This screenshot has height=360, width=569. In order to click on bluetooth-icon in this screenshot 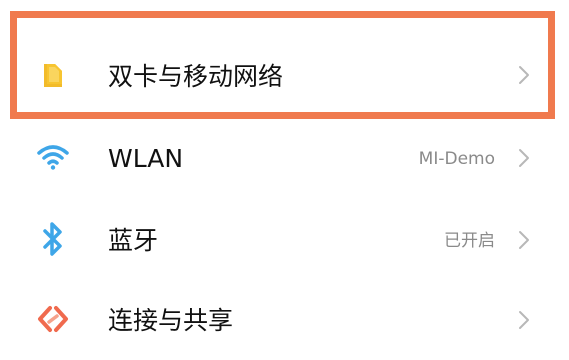, I will do `click(53, 239)`.